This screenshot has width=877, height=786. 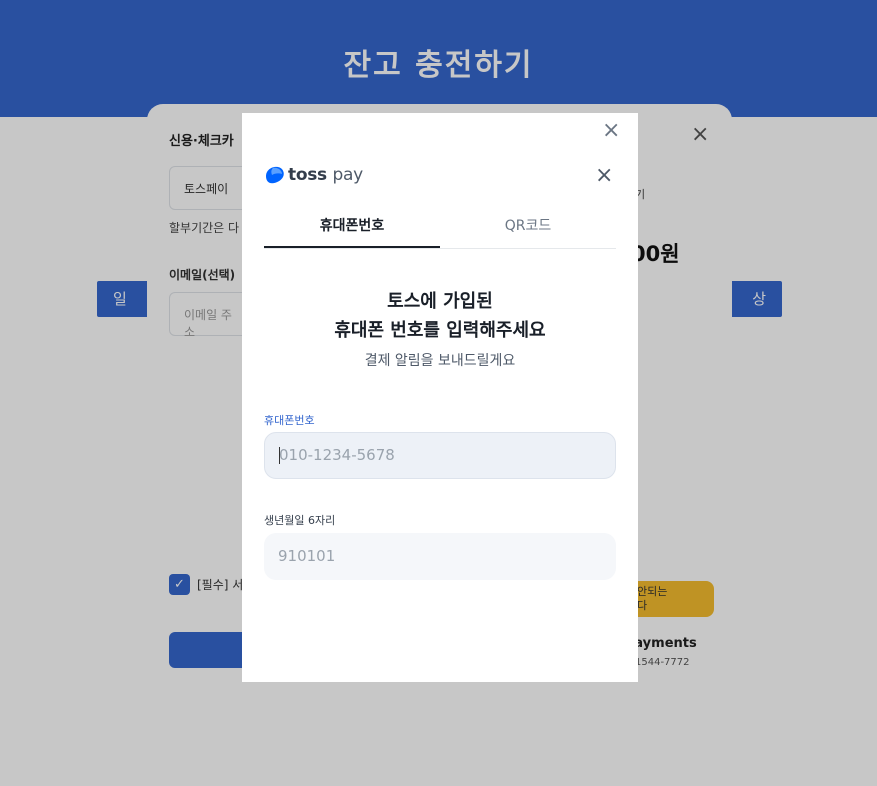 I want to click on tosspay-logo: toss pay, so click(x=313, y=175).